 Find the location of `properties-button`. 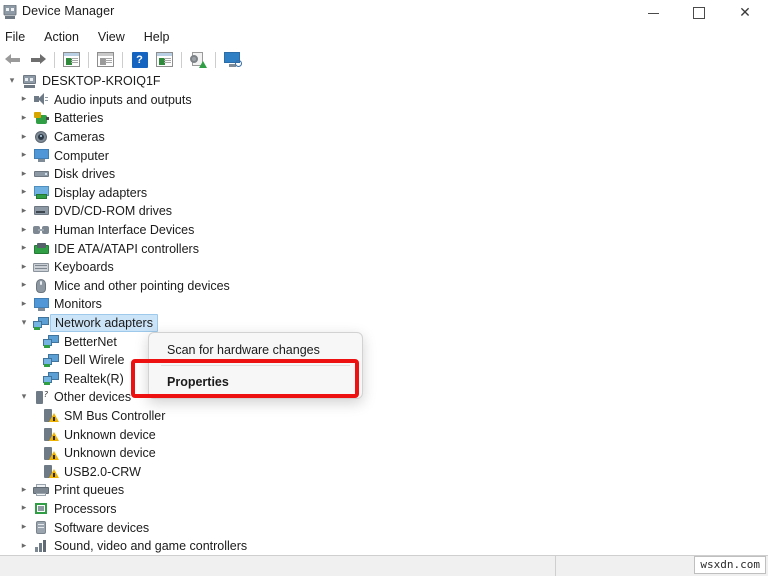

properties-button is located at coordinates (105, 59).